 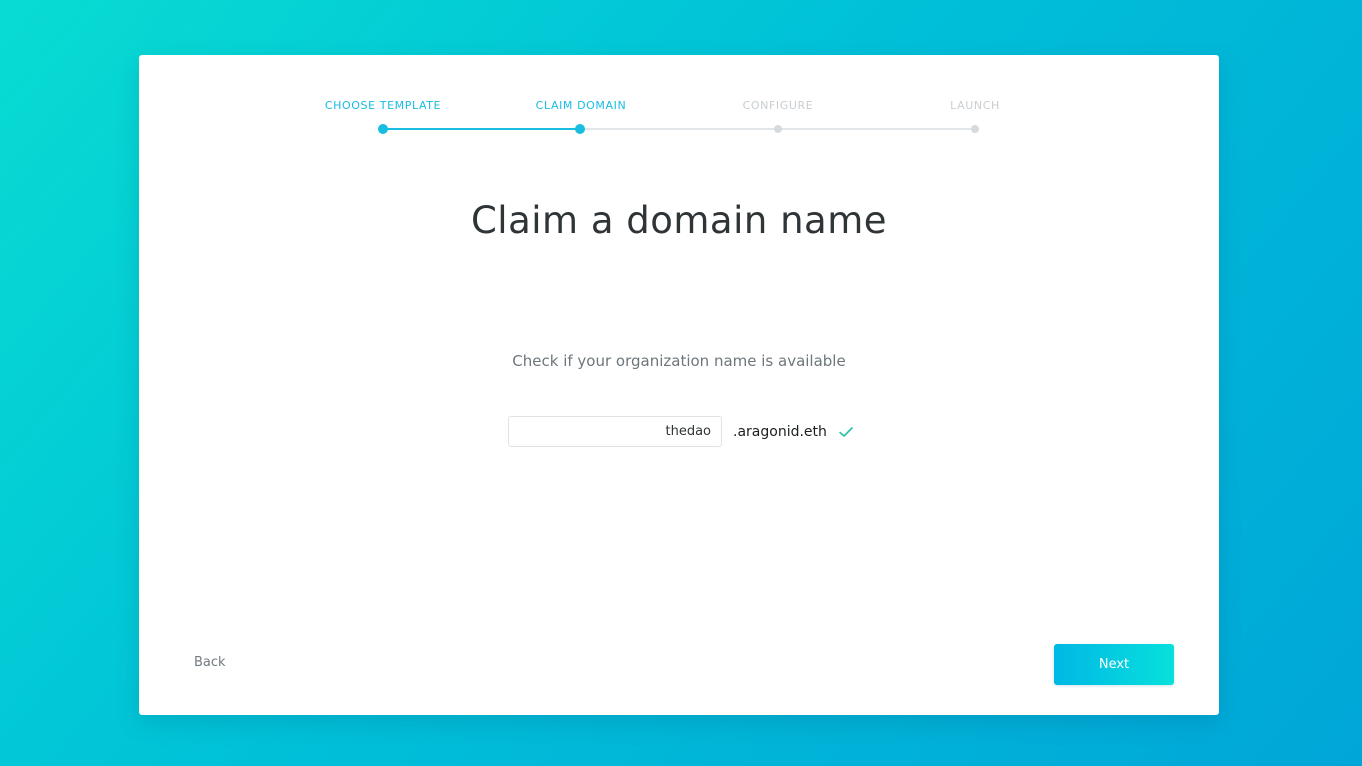 I want to click on step-label-launch: LAUNCH, so click(x=975, y=105).